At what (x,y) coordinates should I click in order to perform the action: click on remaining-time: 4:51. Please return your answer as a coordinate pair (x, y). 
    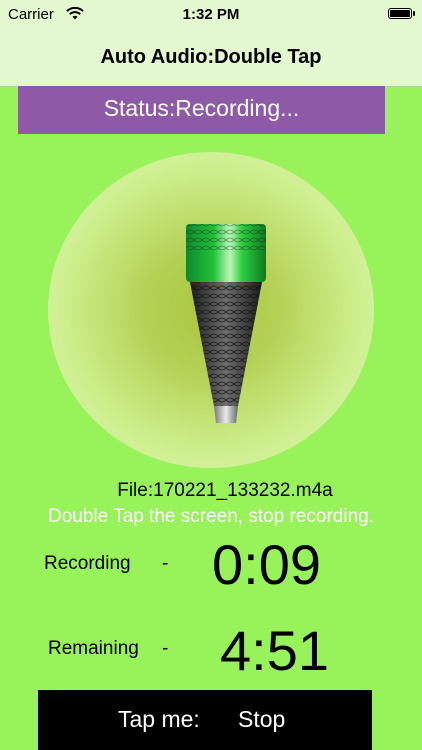
    Looking at the image, I should click on (274, 650).